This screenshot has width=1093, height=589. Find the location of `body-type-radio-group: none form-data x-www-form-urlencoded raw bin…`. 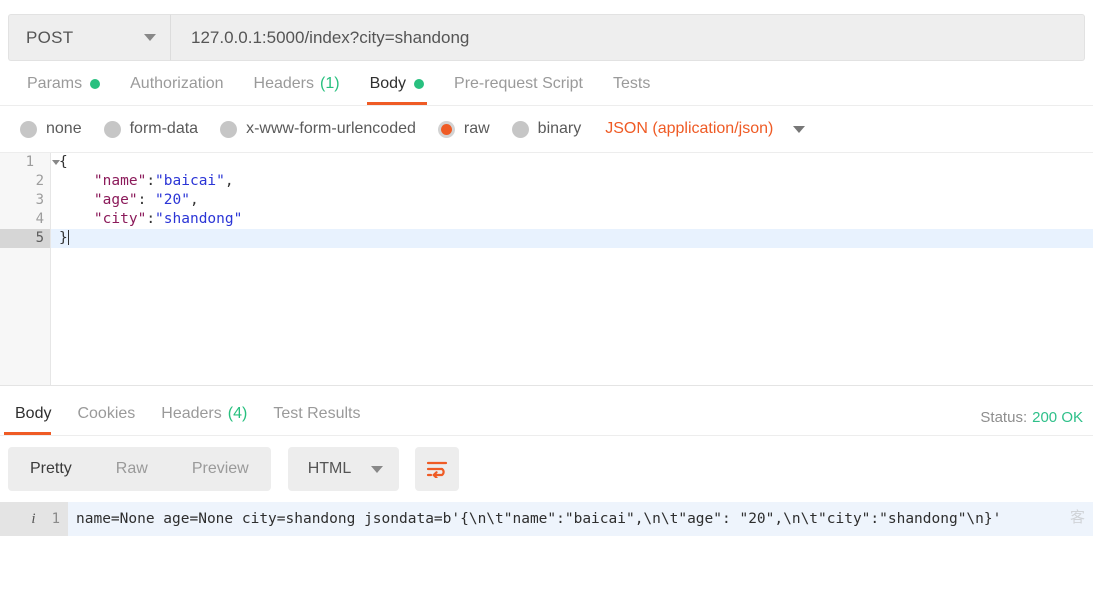

body-type-radio-group: none form-data x-www-form-urlencoded raw bin… is located at coordinates (546, 129).